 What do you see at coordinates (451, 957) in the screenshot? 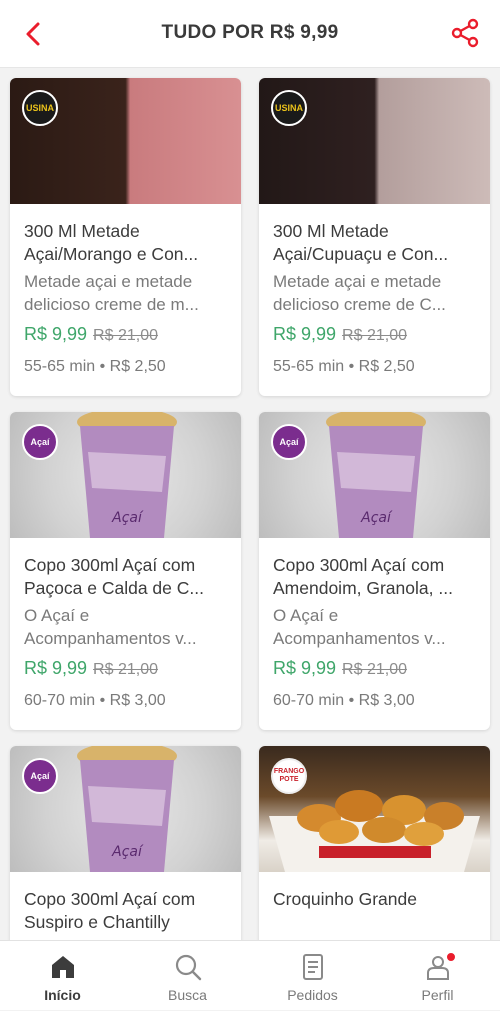
I see `notification-dot` at bounding box center [451, 957].